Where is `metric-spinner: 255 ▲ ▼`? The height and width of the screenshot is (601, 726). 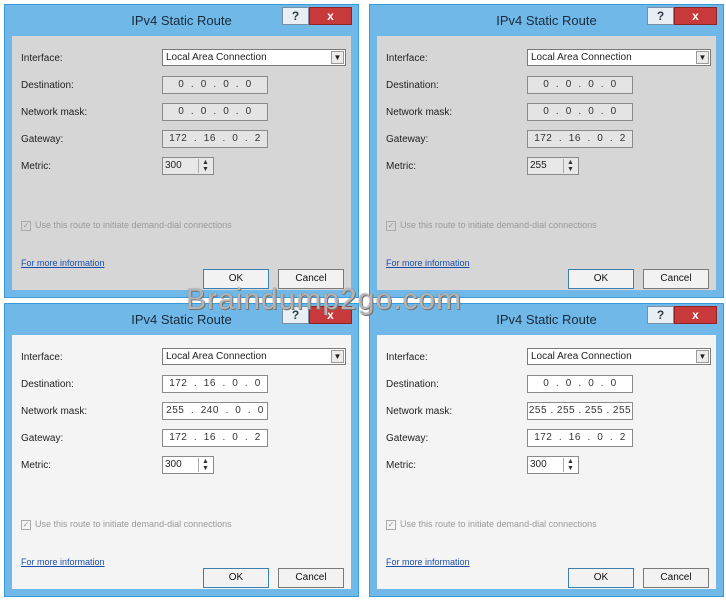 metric-spinner: 255 ▲ ▼ is located at coordinates (553, 166).